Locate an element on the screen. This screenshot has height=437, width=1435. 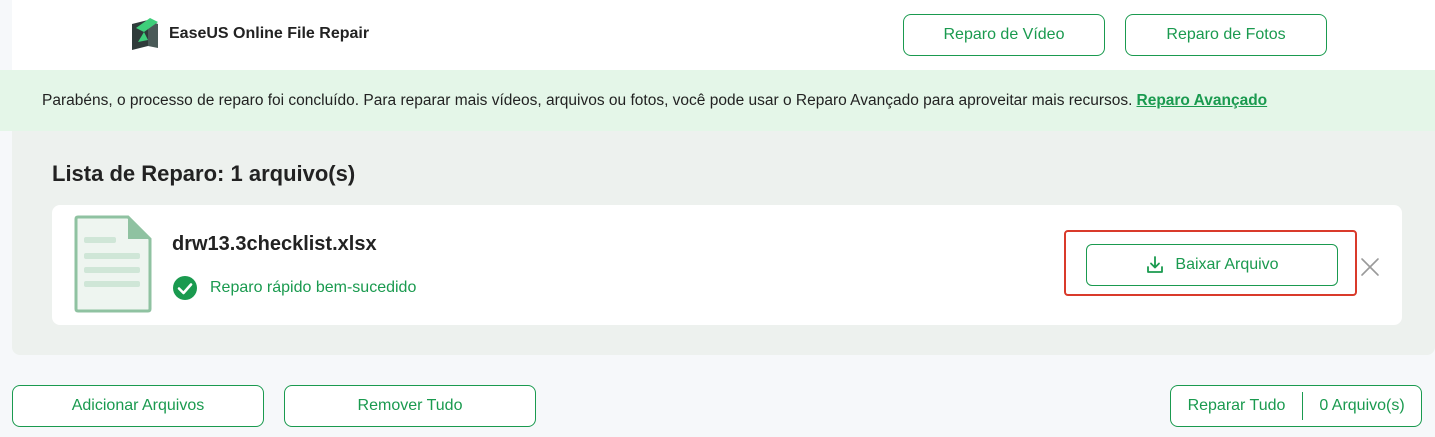
file-count: 0 Arquivo(s) is located at coordinates (1362, 405).